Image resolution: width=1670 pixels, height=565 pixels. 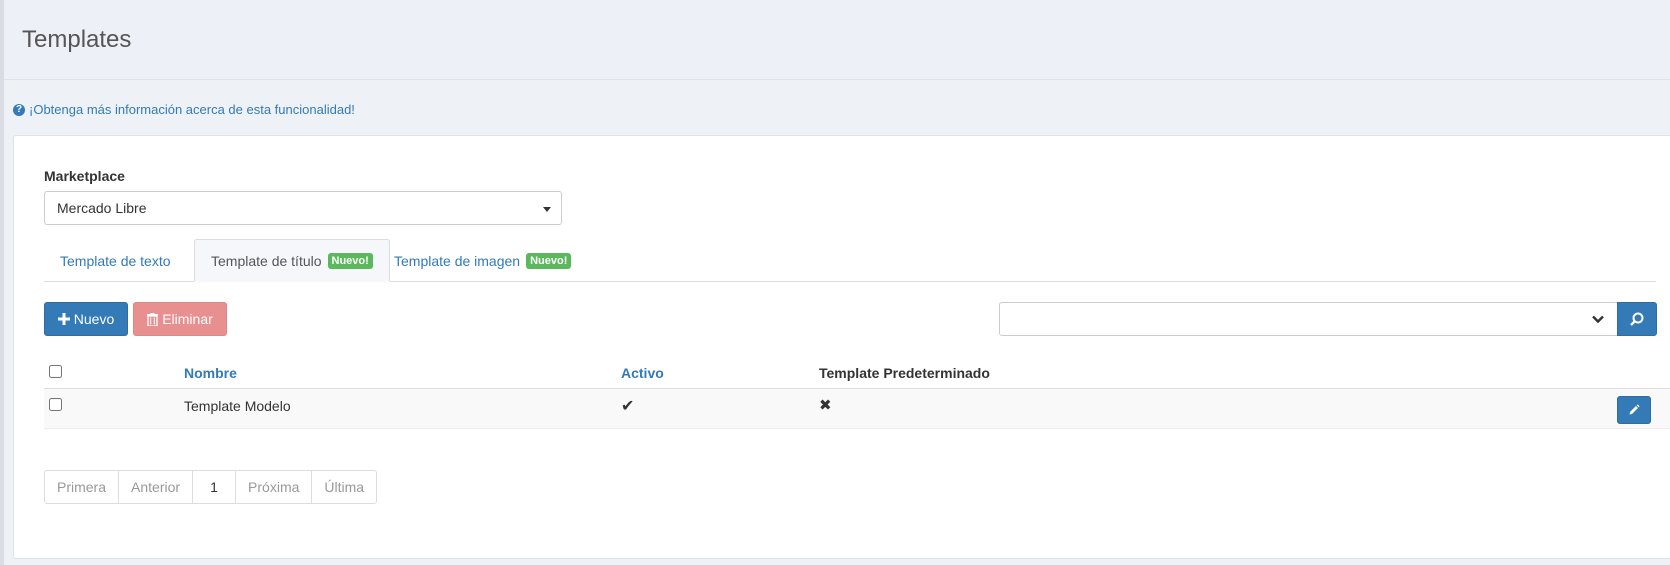 I want to click on pagination: Primera Anterior 1 Próxima Última, so click(x=211, y=487).